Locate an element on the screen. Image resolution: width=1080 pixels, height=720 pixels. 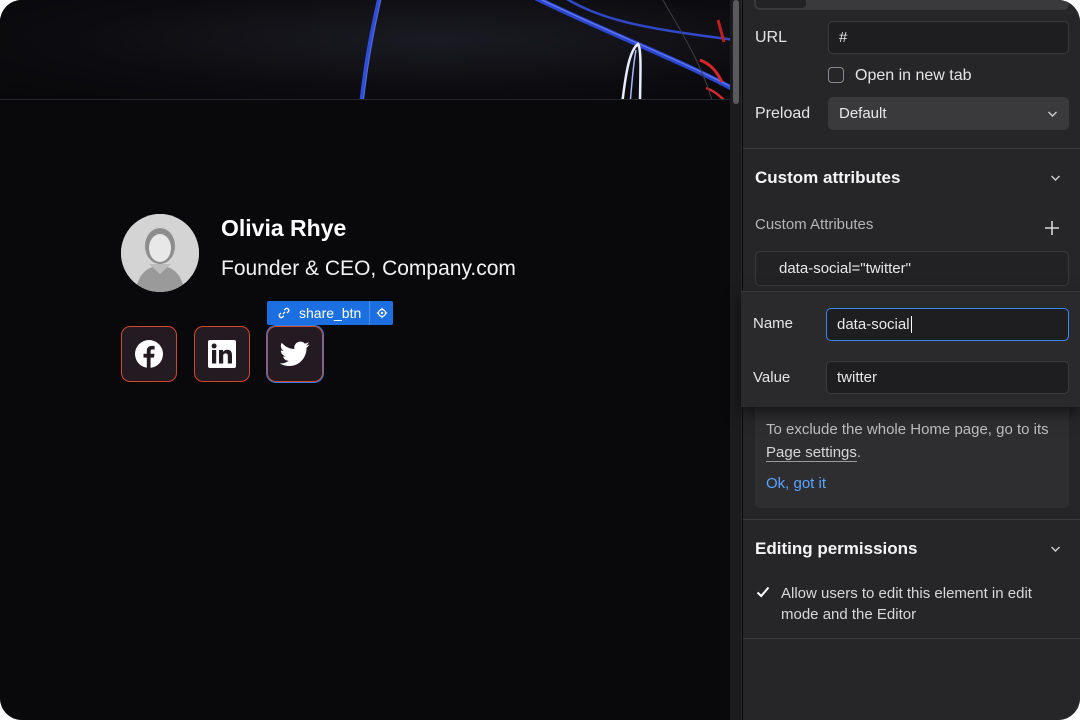
tab-active is located at coordinates (781, 4).